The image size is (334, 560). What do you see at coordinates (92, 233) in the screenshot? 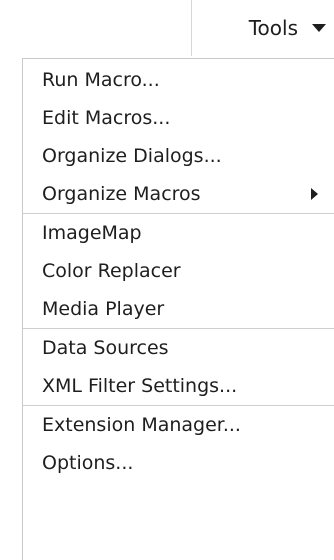
I see `menu-item-label: ImageMap` at bounding box center [92, 233].